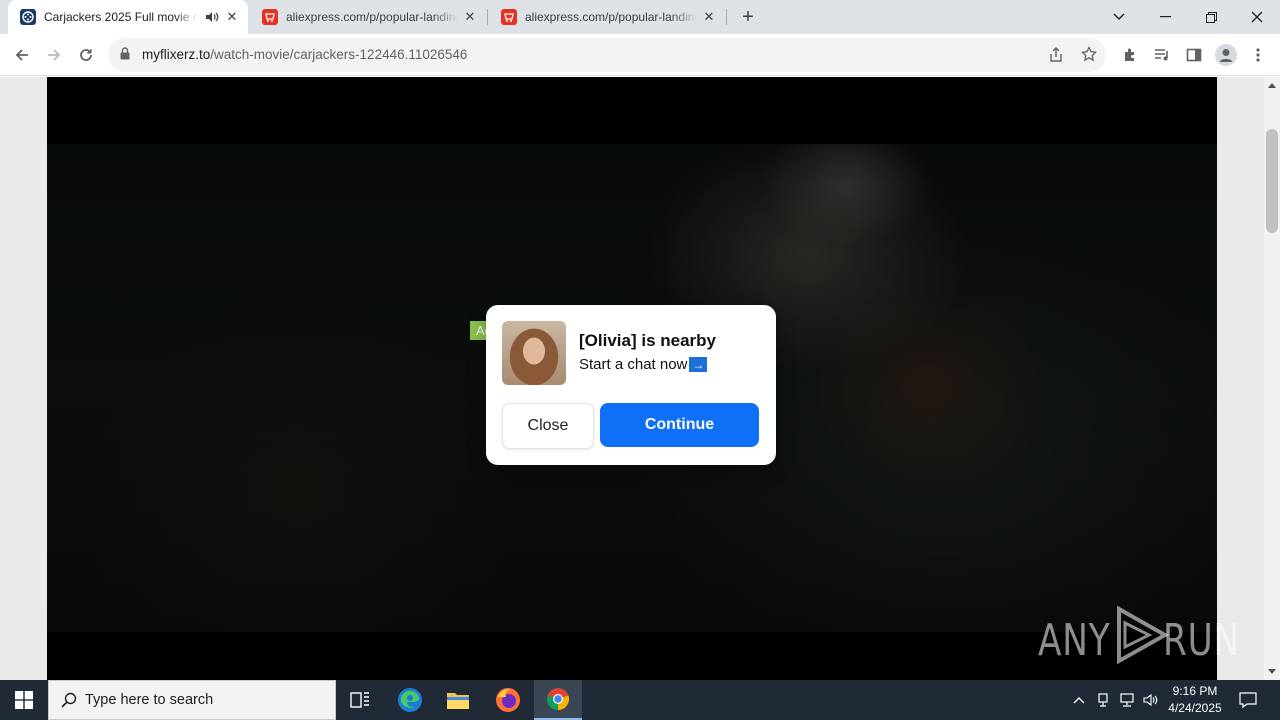 Image resolution: width=1280 pixels, height=720 pixels. I want to click on back-button, so click(22, 55).